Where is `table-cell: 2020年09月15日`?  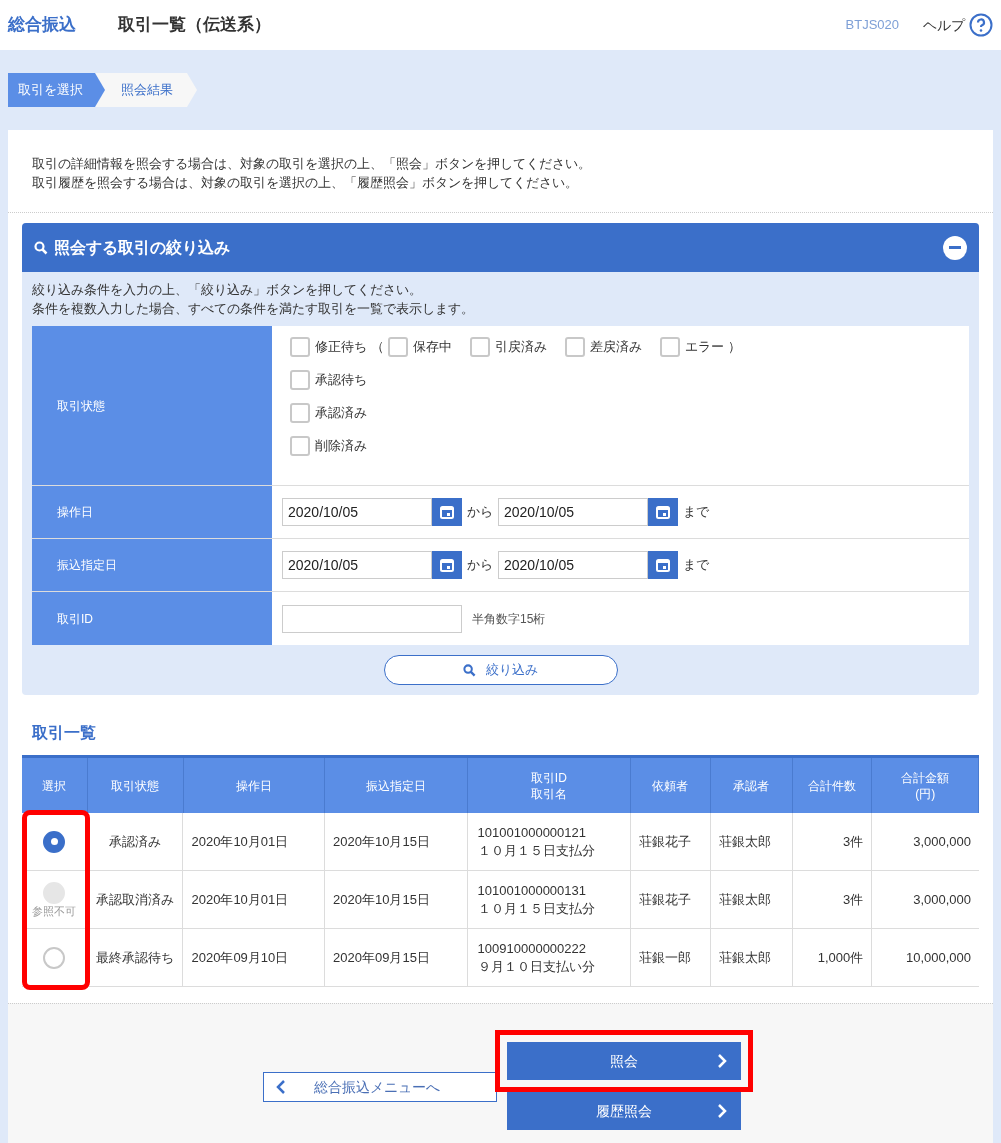
table-cell: 2020年09月15日 is located at coordinates (396, 957).